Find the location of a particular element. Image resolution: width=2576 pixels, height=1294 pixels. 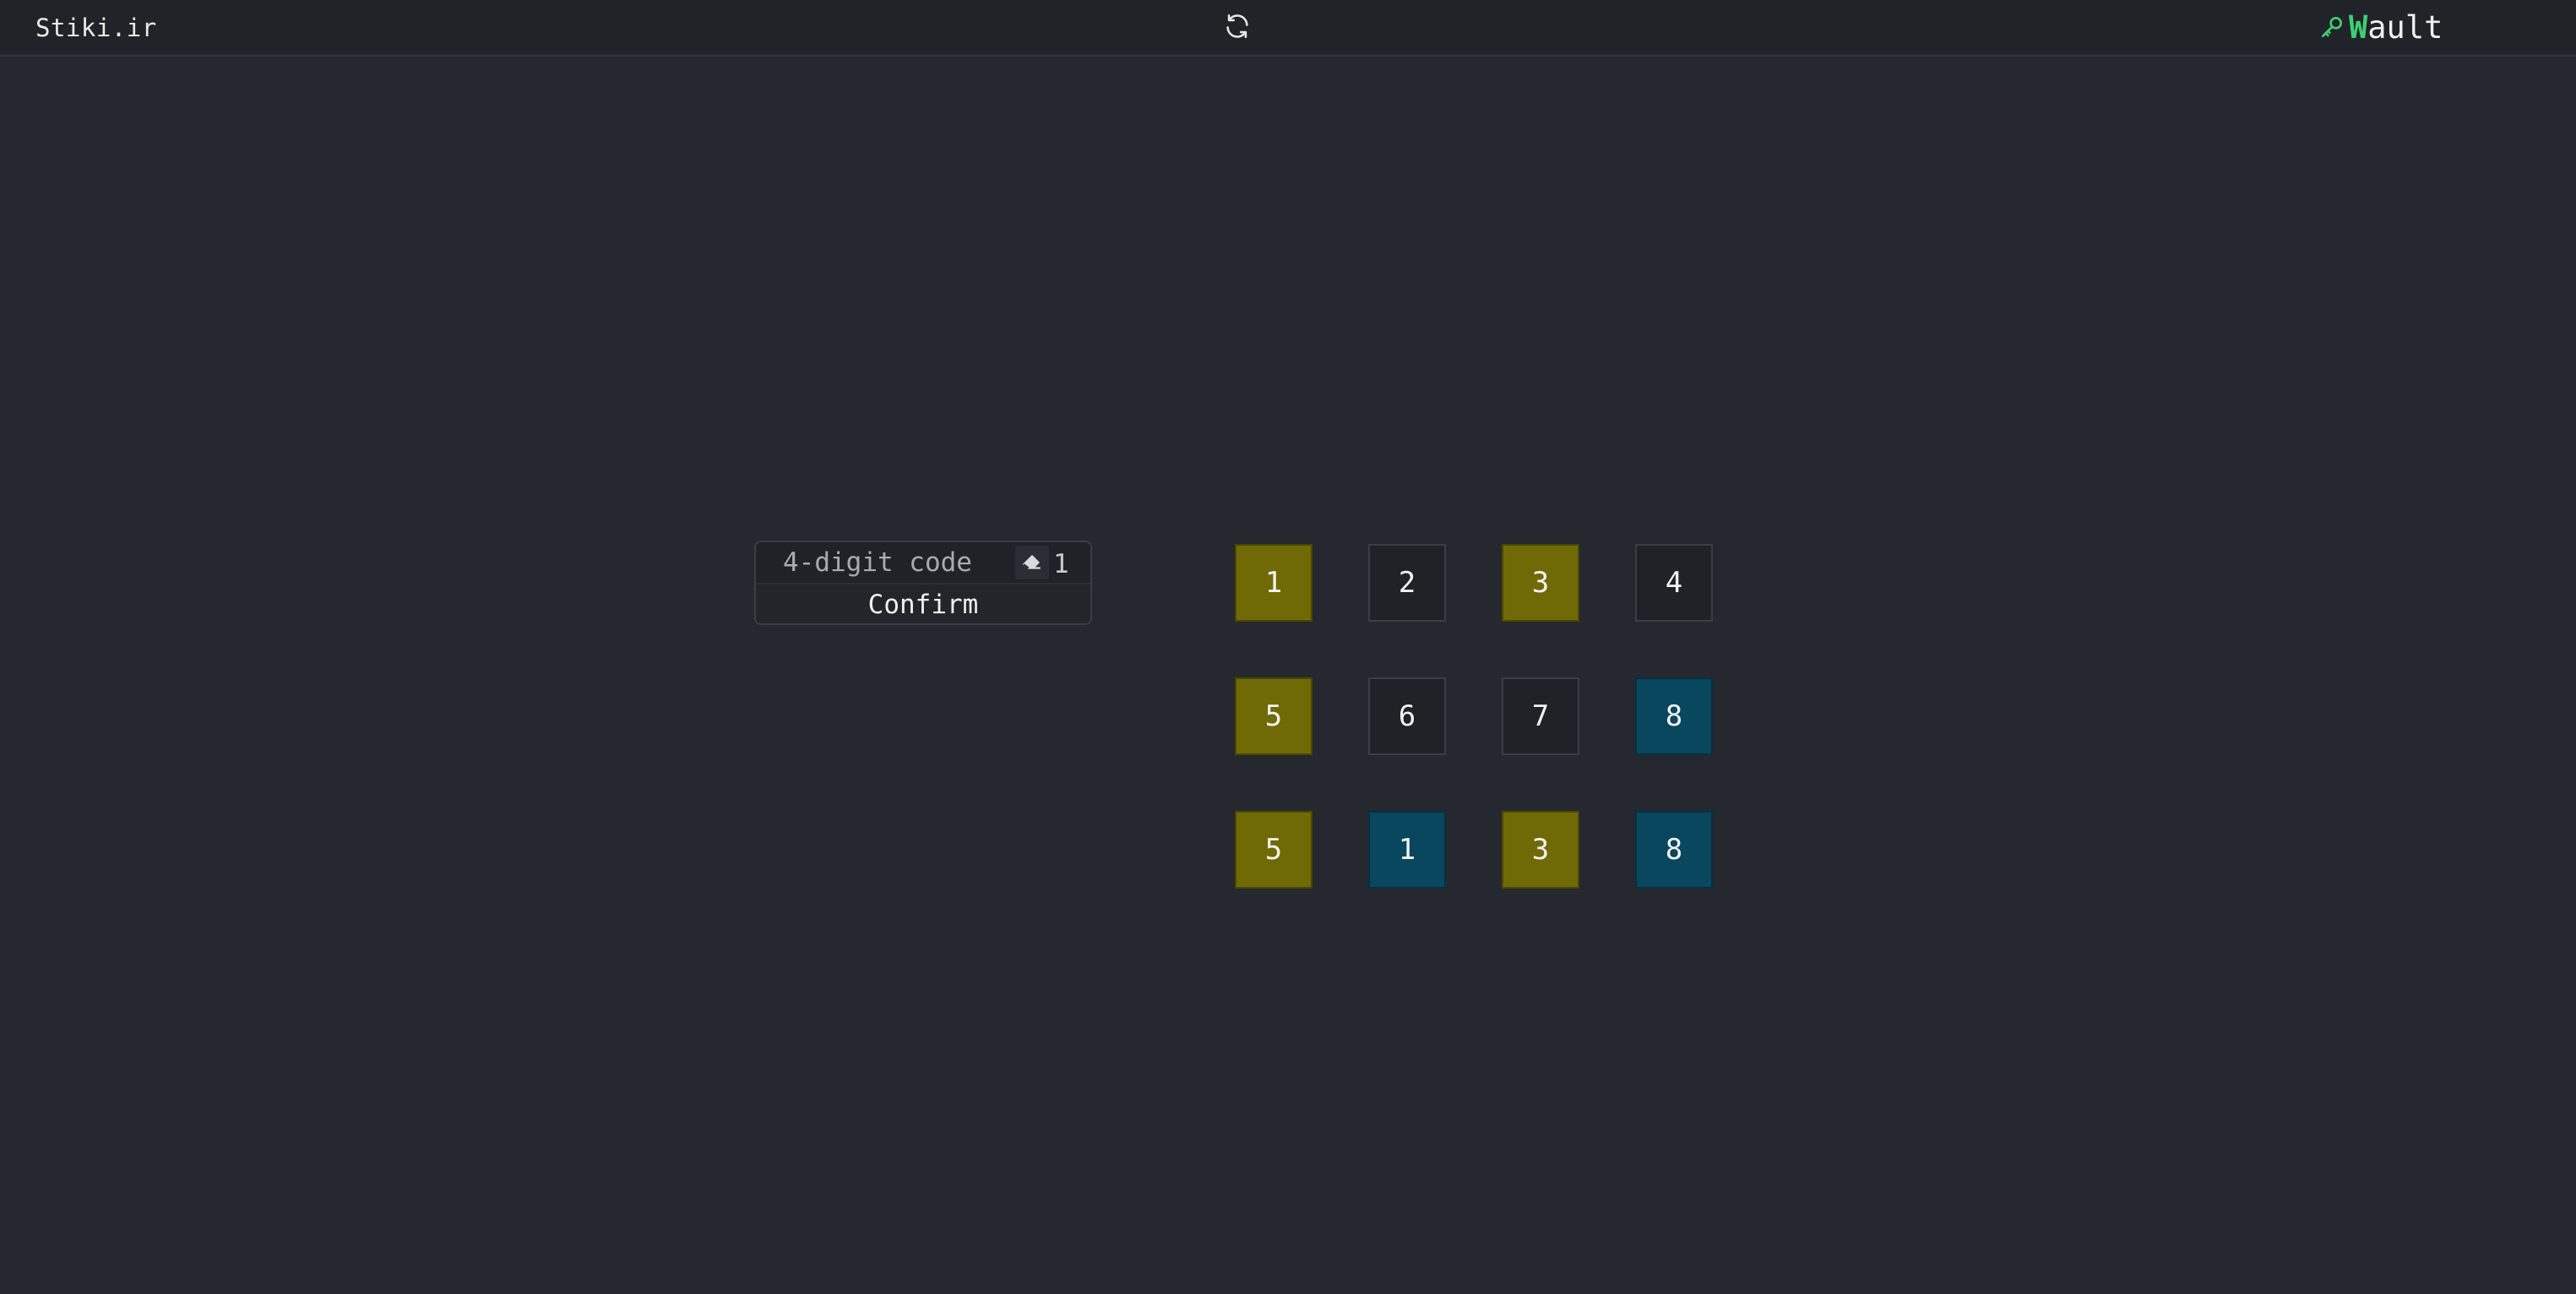

wault-link: Wault is located at coordinates (2380, 27).